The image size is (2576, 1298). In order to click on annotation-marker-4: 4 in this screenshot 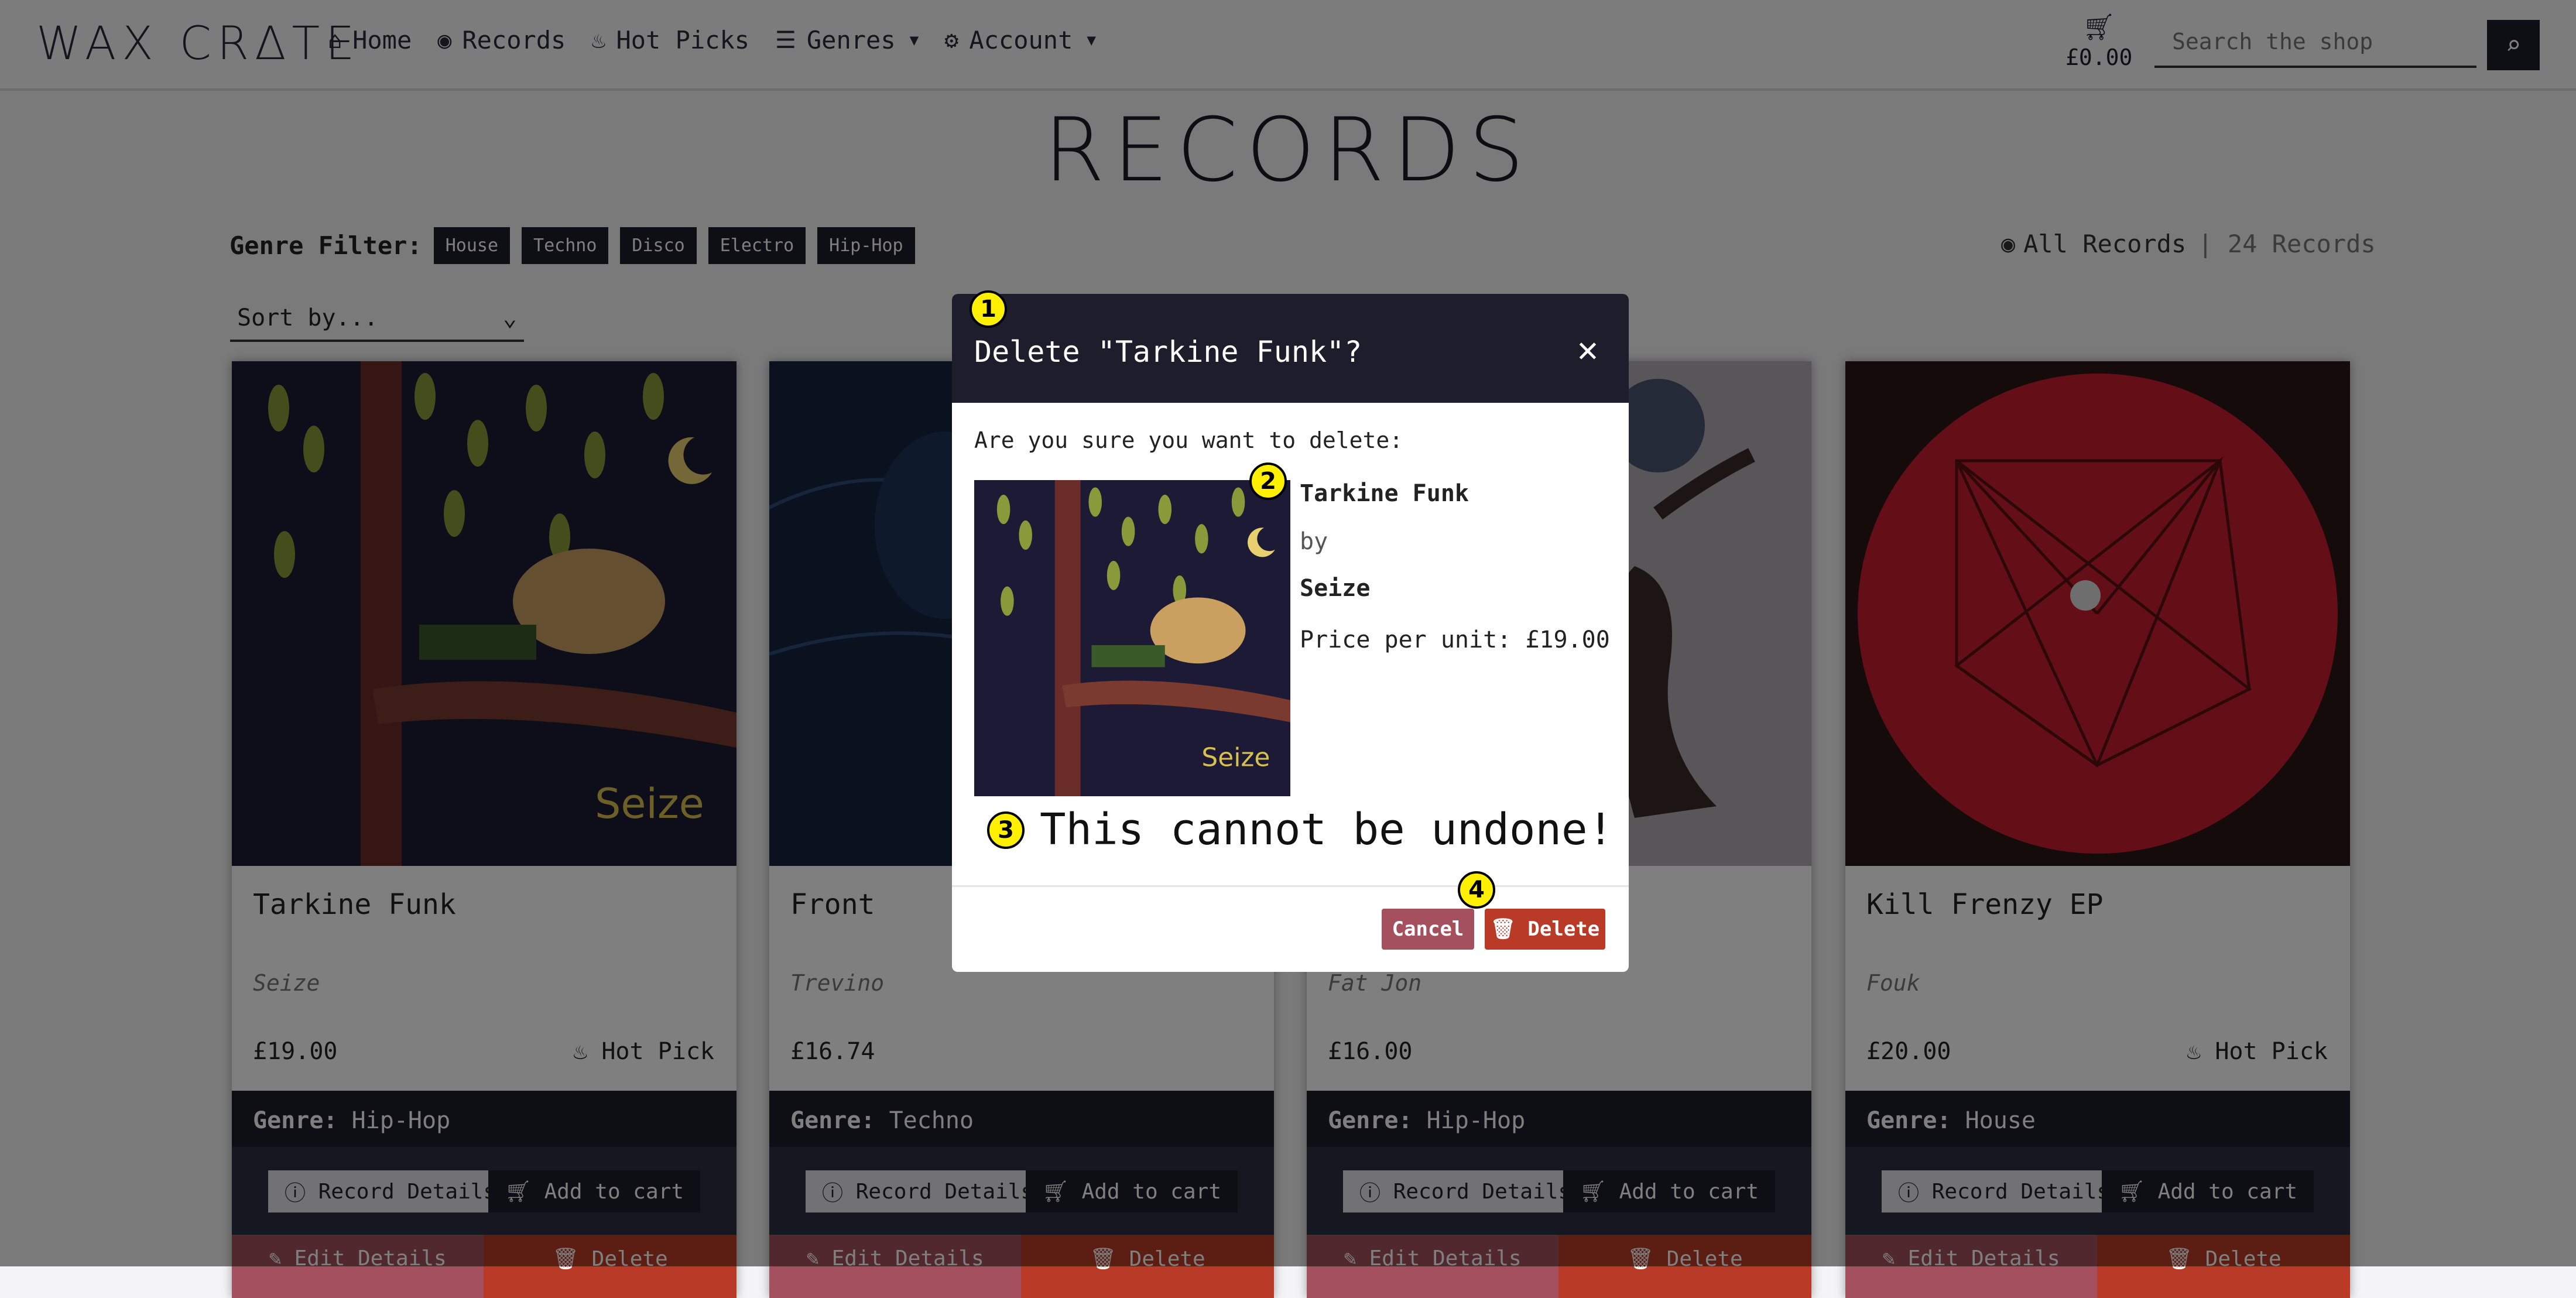, I will do `click(1476, 890)`.